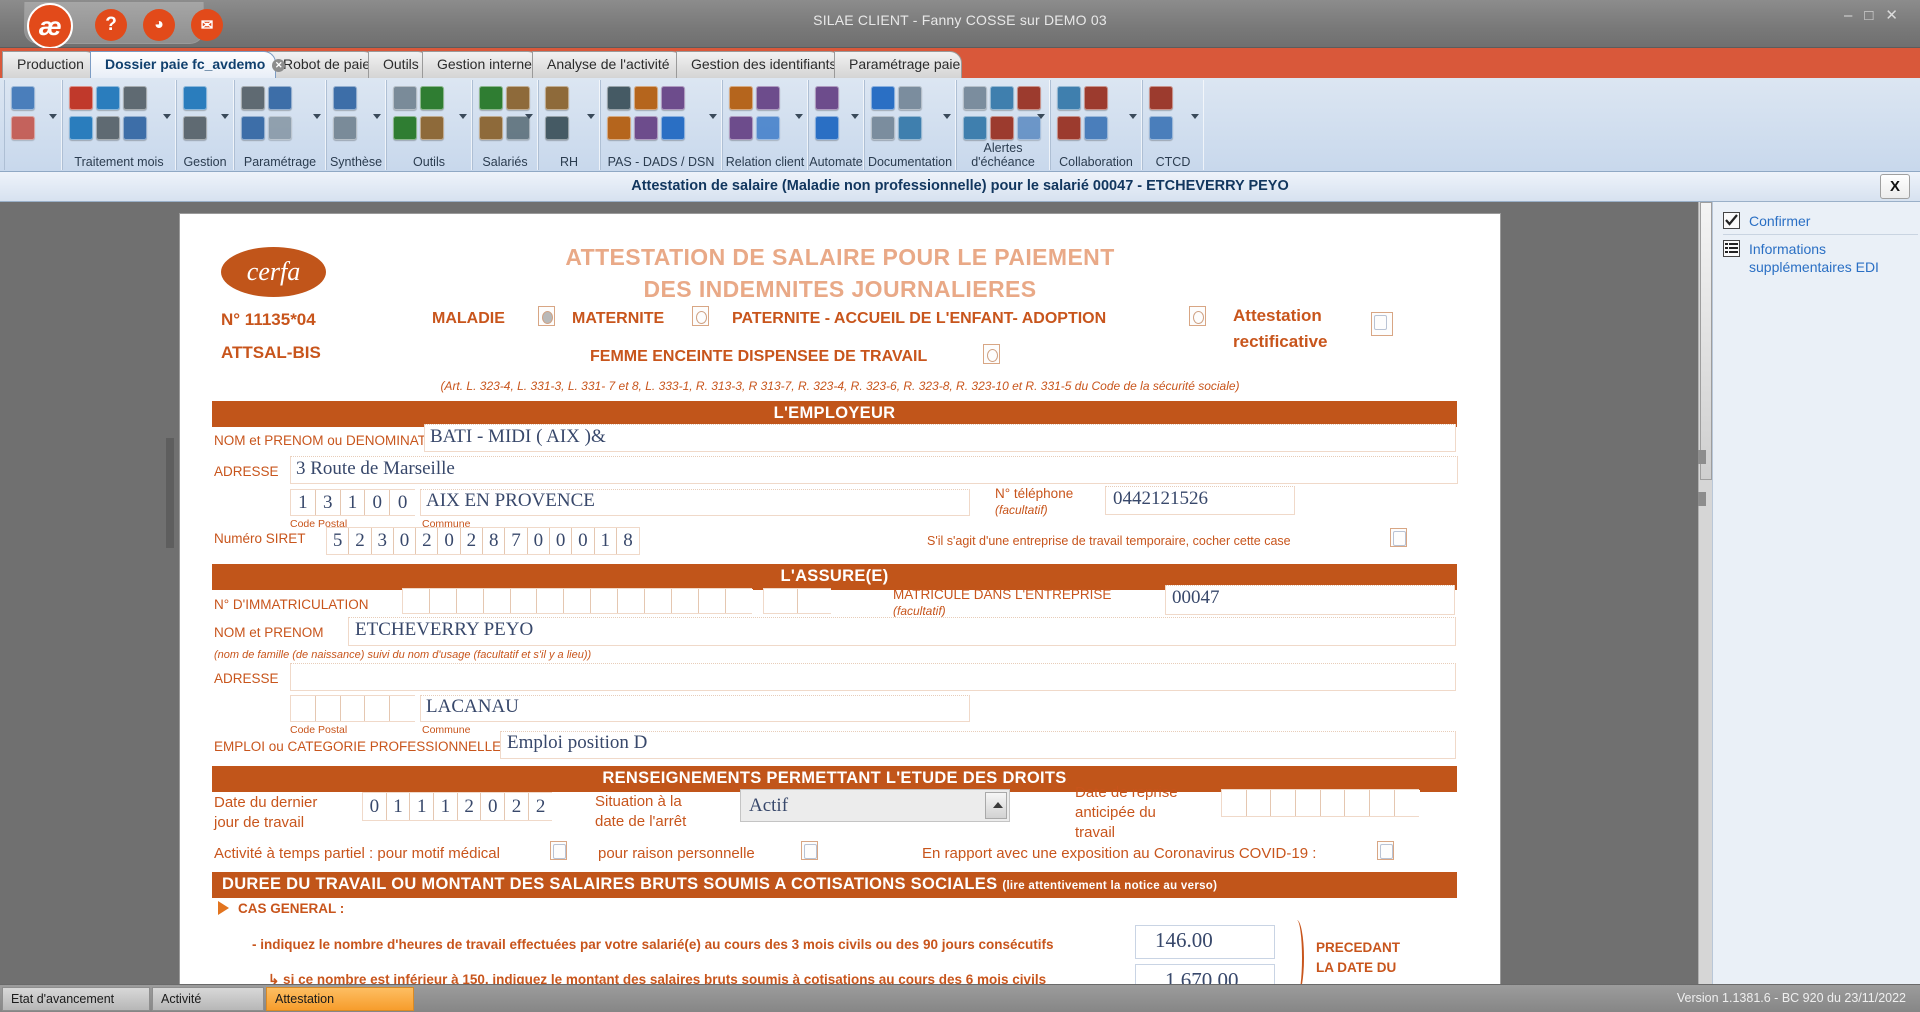 The height and width of the screenshot is (1012, 1920). Describe the element at coordinates (481, 64) in the screenshot. I see `tab-gestion-interne: Gestion interne` at that location.